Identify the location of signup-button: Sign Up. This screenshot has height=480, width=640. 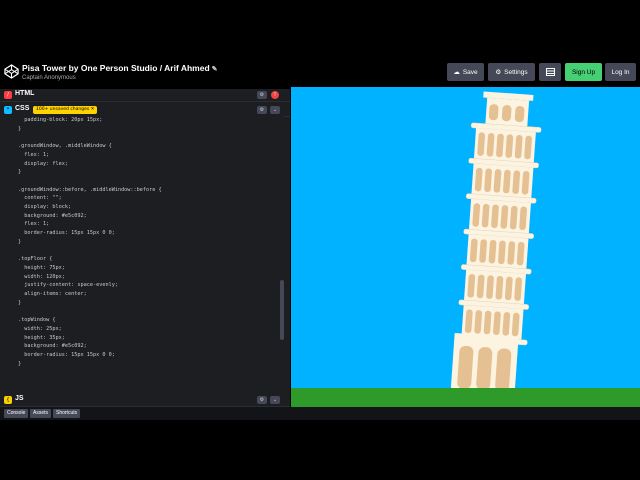
(583, 72).